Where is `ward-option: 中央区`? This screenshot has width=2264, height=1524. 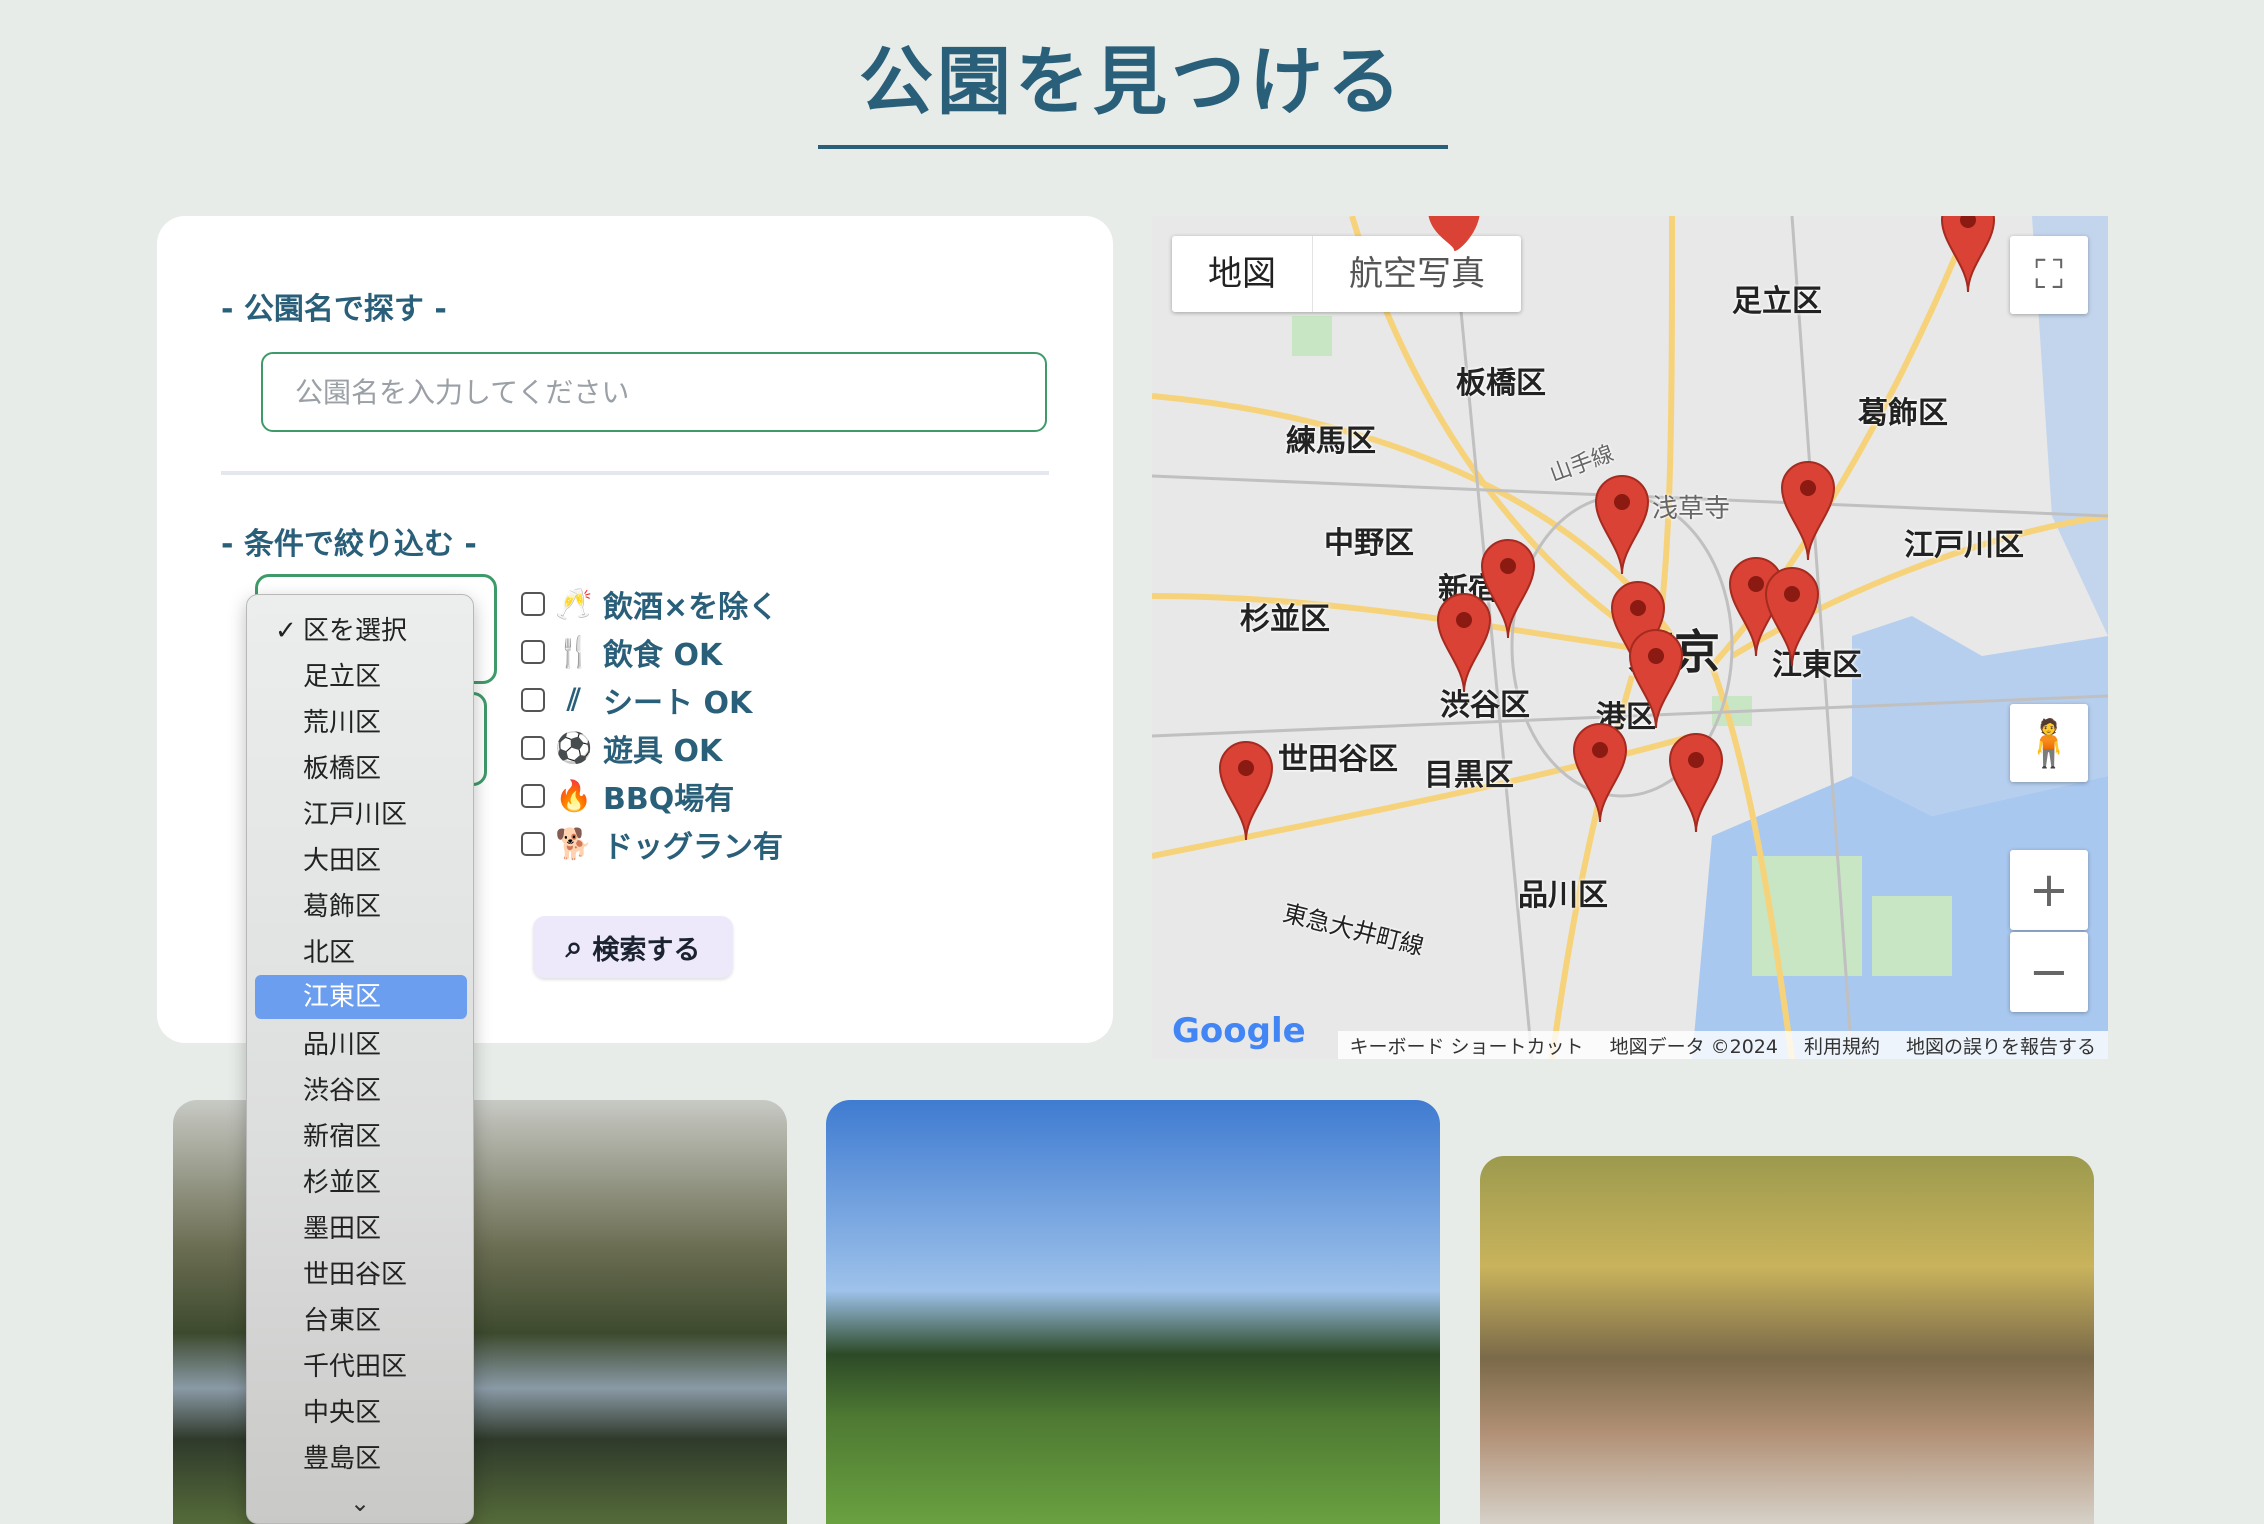 ward-option: 中央区 is located at coordinates (361, 1413).